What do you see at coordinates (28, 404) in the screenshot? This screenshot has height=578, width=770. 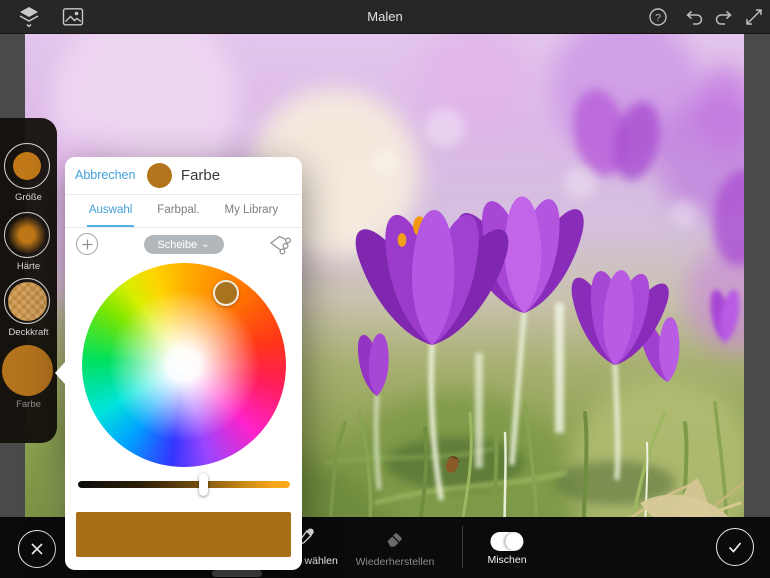 I see `color-label: Farbe` at bounding box center [28, 404].